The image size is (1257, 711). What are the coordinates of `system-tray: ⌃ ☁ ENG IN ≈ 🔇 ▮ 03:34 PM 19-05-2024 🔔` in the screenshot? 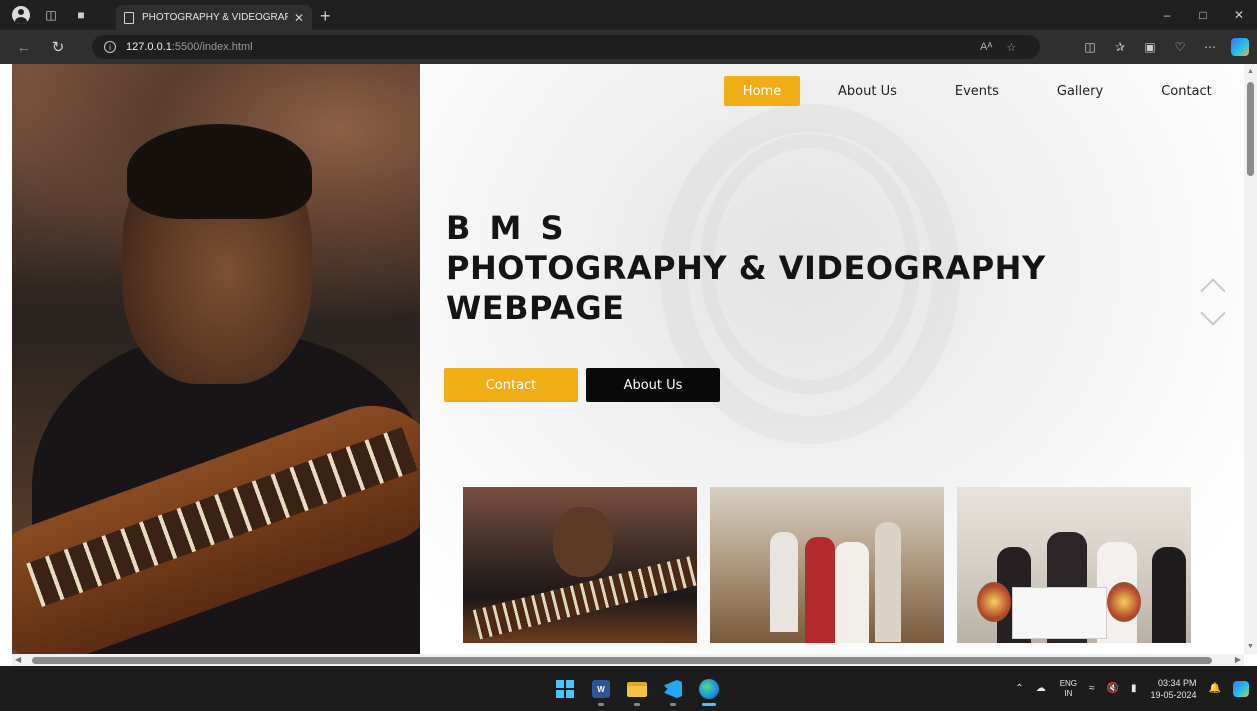 It's located at (1126, 688).